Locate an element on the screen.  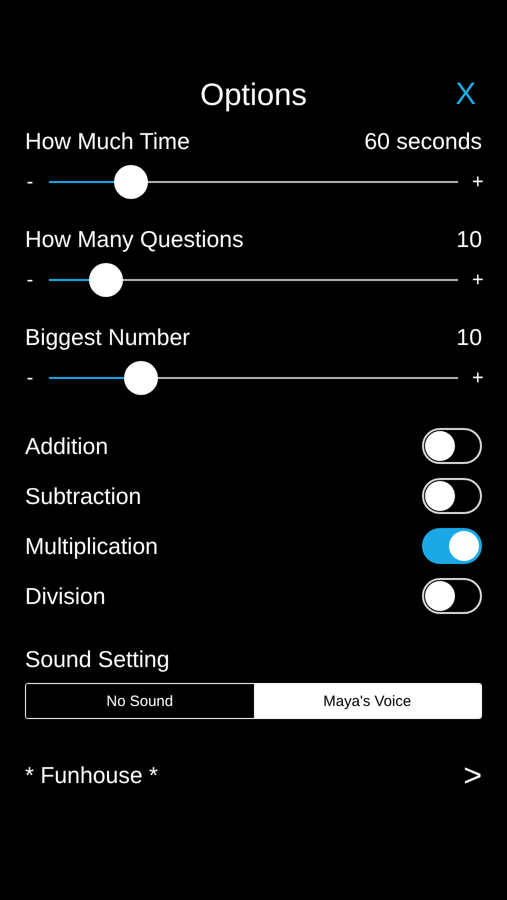
chevron-icon: > is located at coordinates (472, 775).